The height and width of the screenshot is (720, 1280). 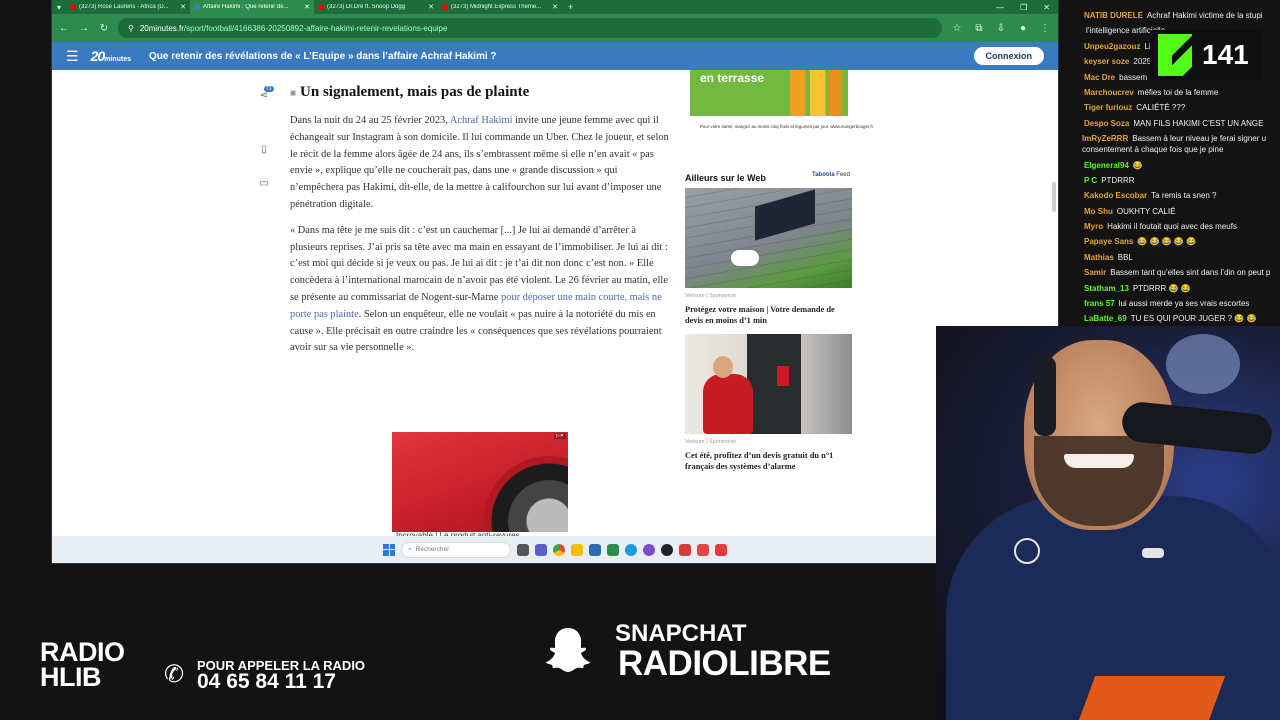 What do you see at coordinates (1182, 92) in the screenshot?
I see `chat-message: Marchoucrev méfies toi de la femme` at bounding box center [1182, 92].